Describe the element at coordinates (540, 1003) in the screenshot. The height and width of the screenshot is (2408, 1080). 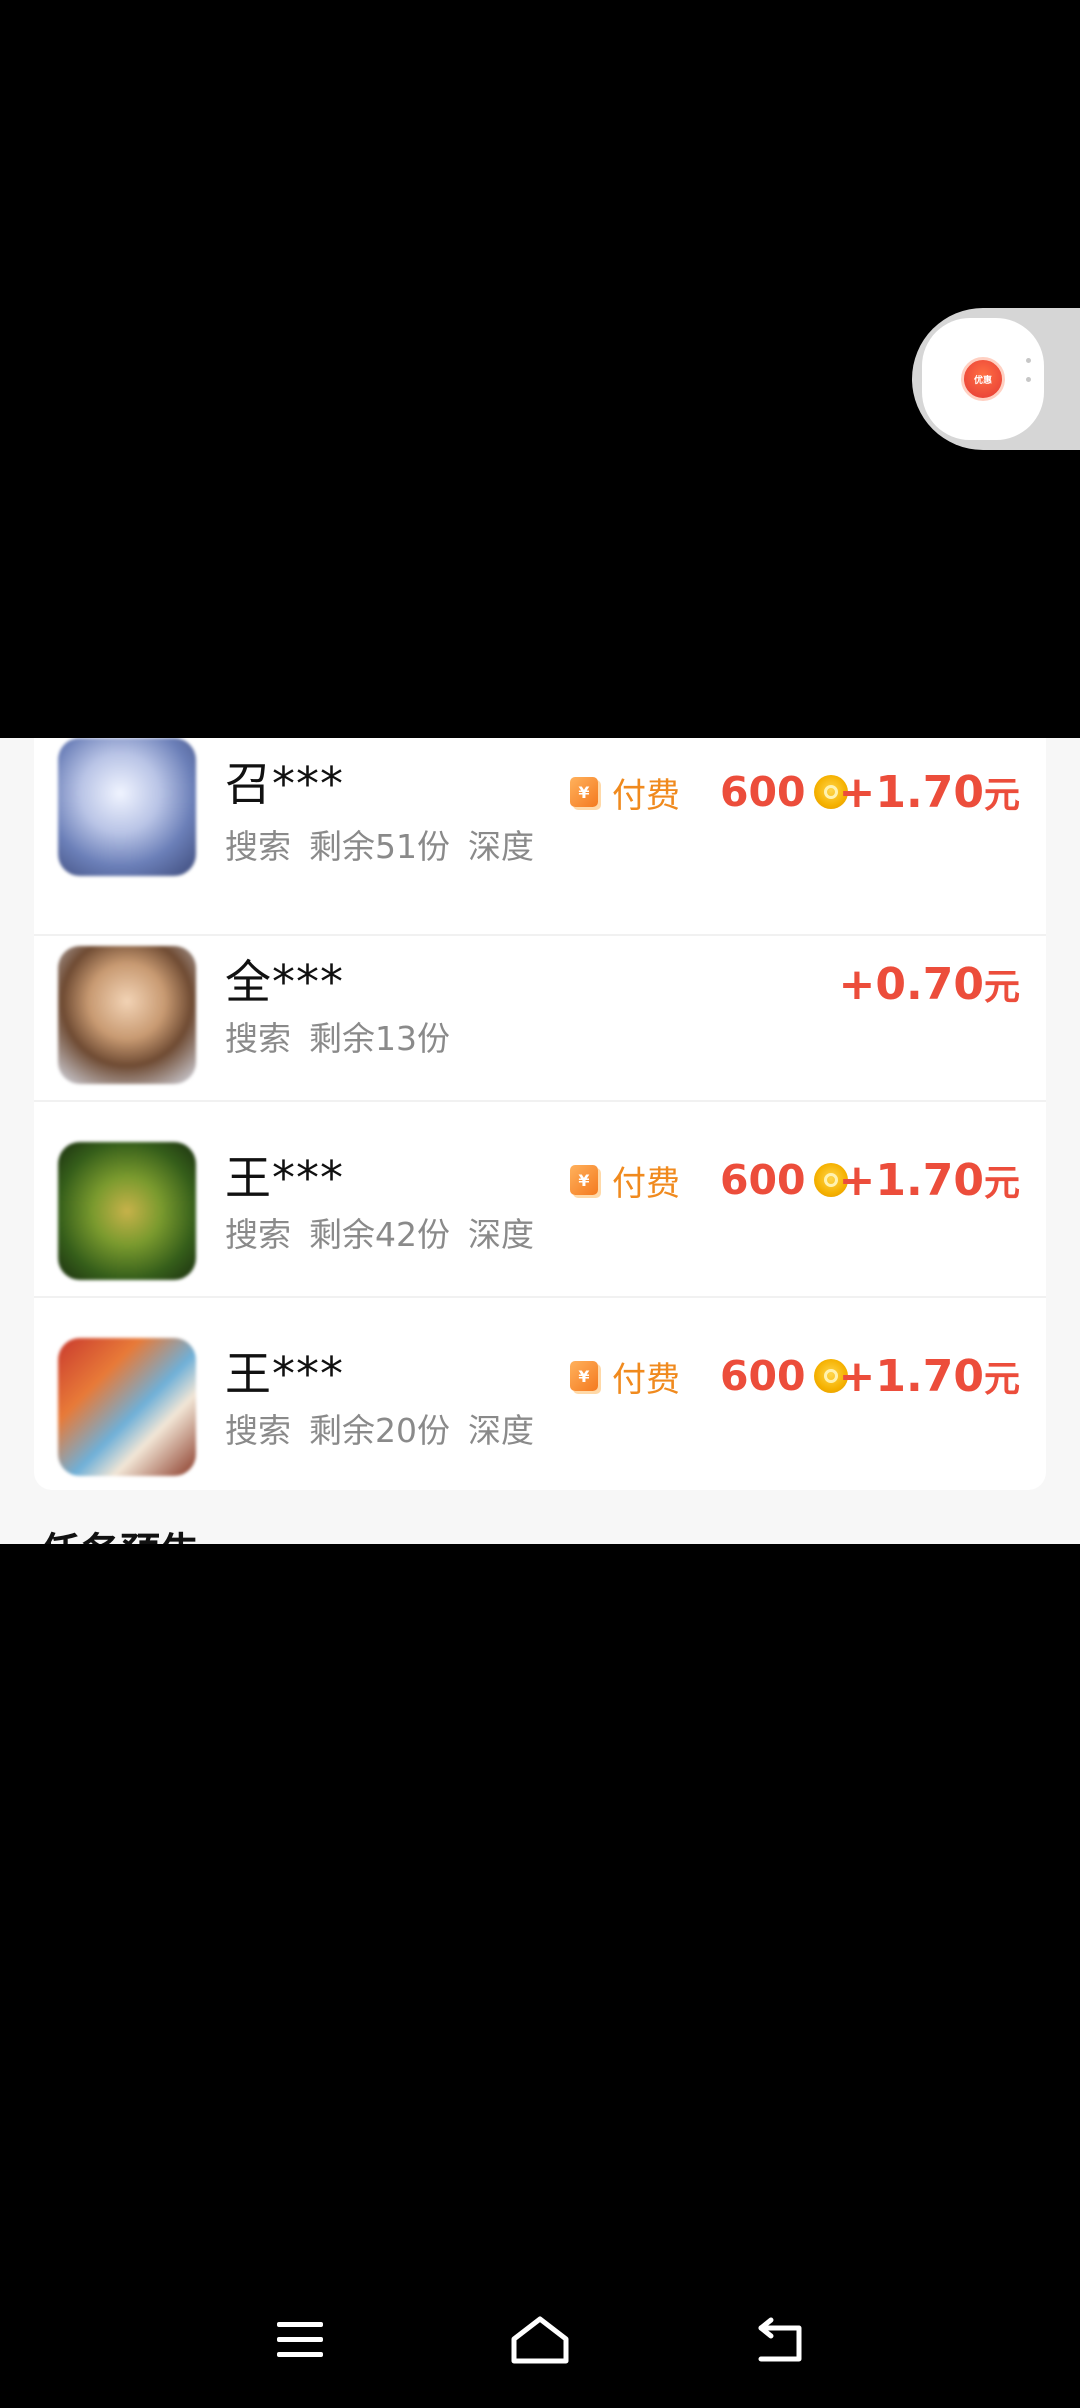
I see `task-row: 全*** 搜索 剩余13份 +0.70元` at that location.